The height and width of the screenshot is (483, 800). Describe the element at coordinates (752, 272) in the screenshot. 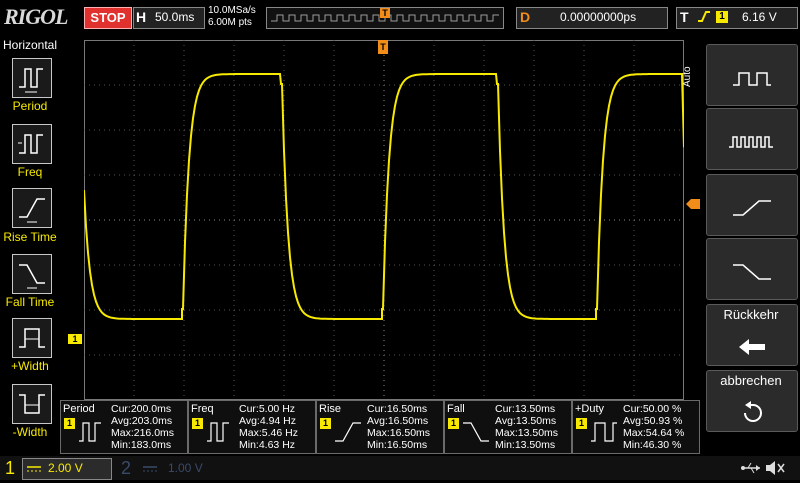

I see `falling-edge-icon` at that location.